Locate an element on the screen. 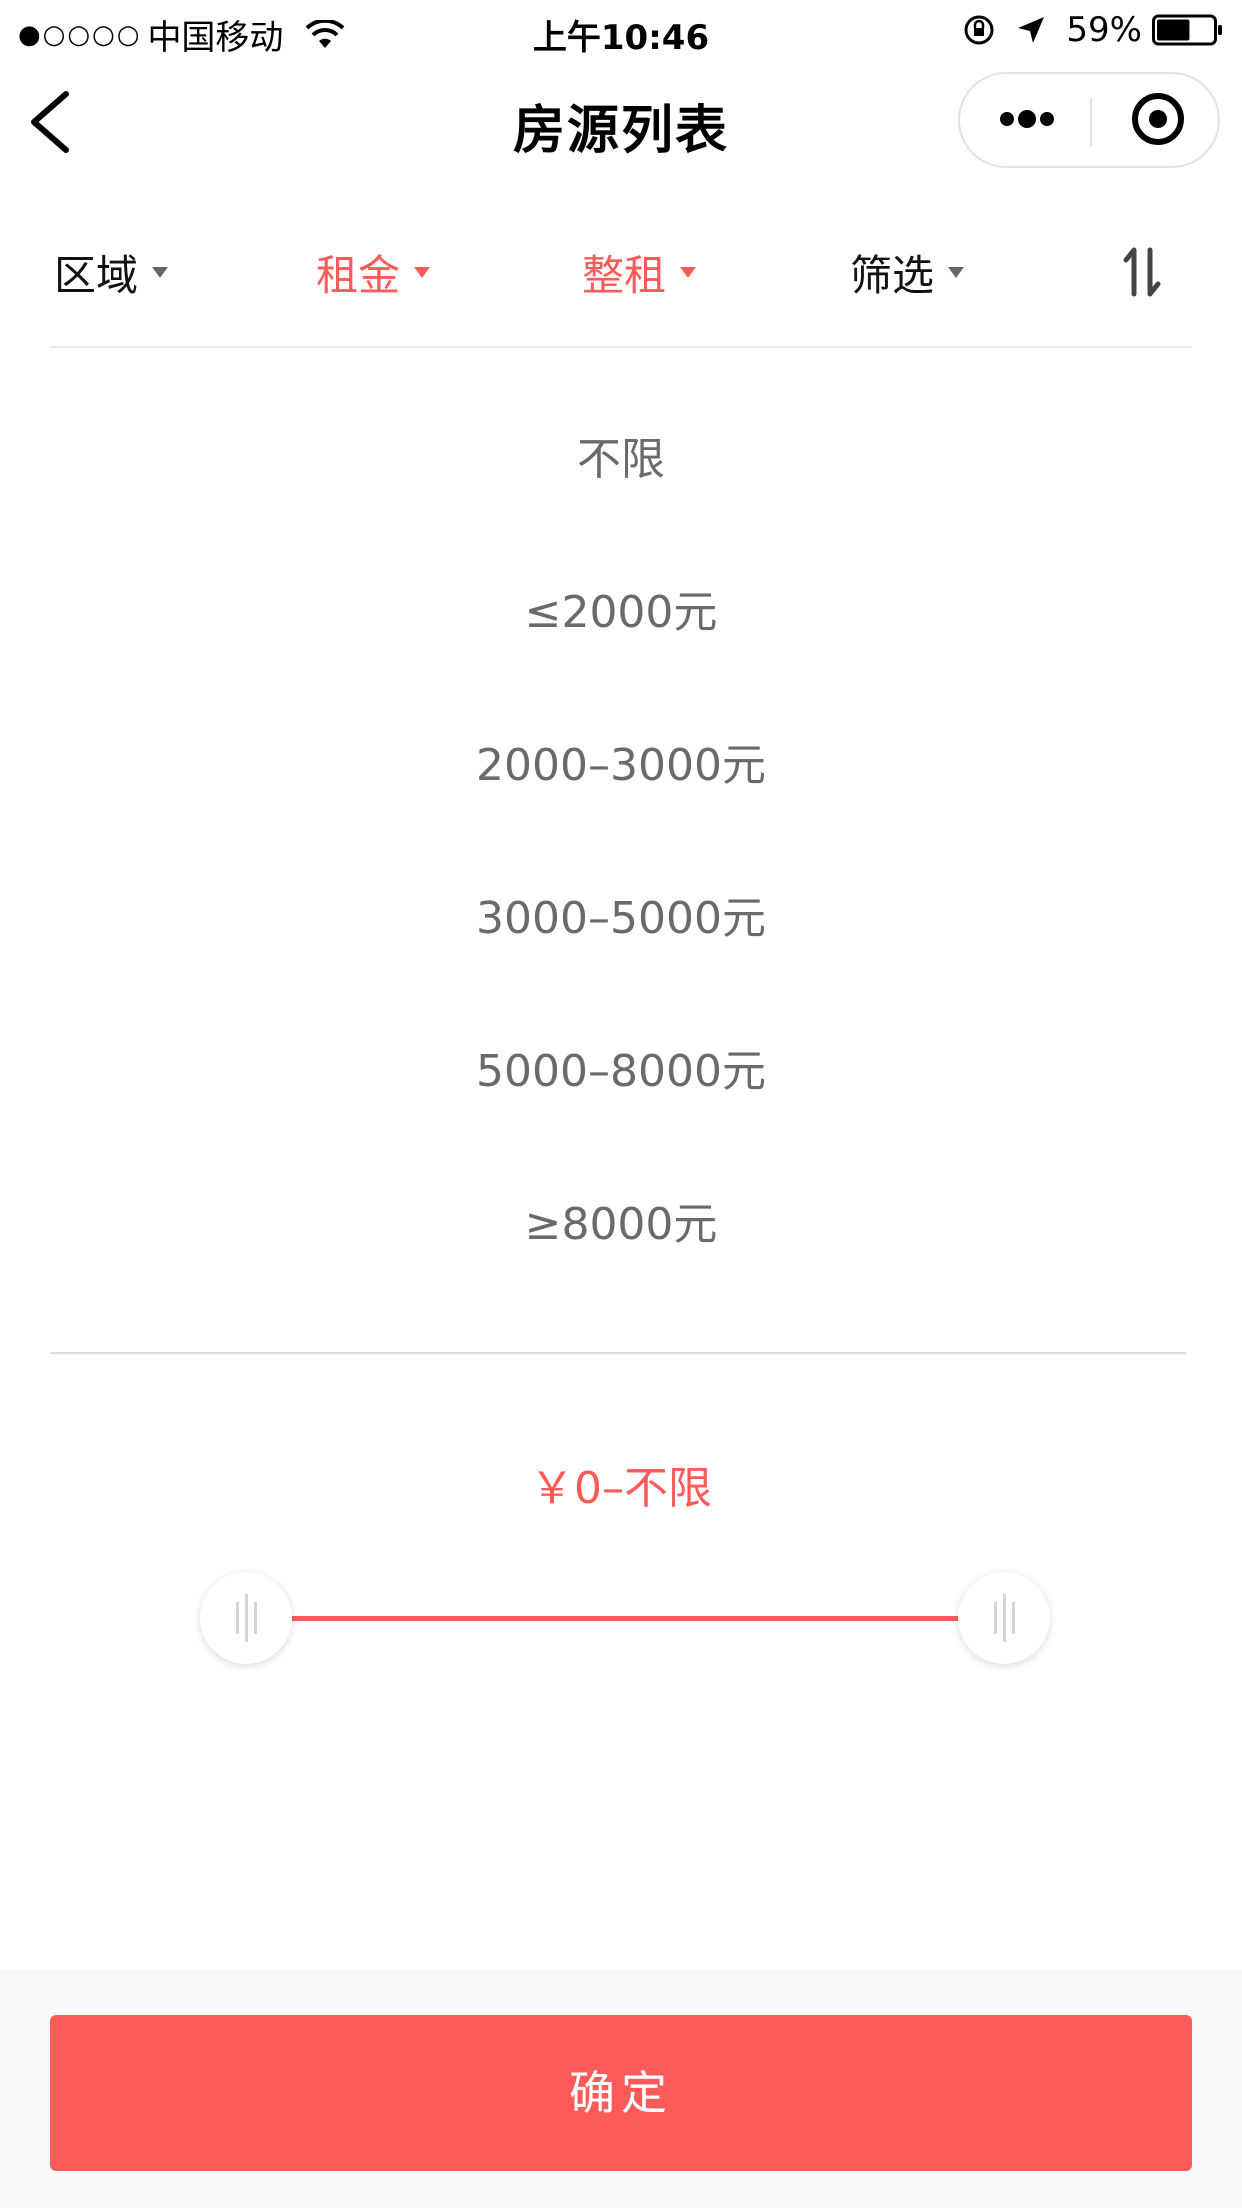 Image resolution: width=1242 pixels, height=2208 pixels. price-option-over-8000: ≥8000元 is located at coordinates (621, 1241).